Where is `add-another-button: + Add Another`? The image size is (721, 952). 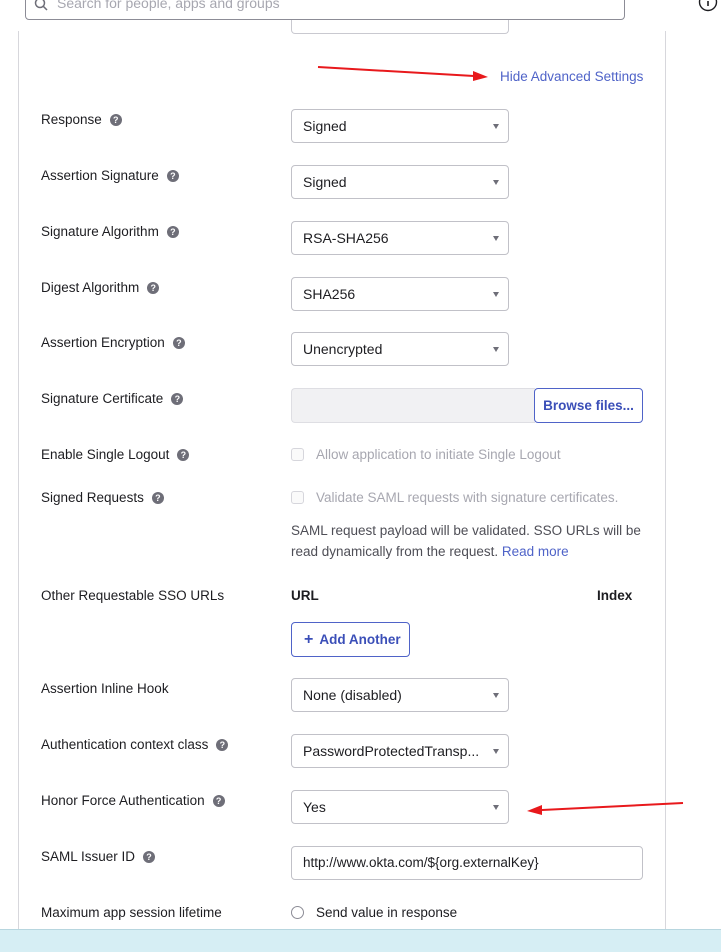
add-another-button: + Add Another is located at coordinates (350, 639).